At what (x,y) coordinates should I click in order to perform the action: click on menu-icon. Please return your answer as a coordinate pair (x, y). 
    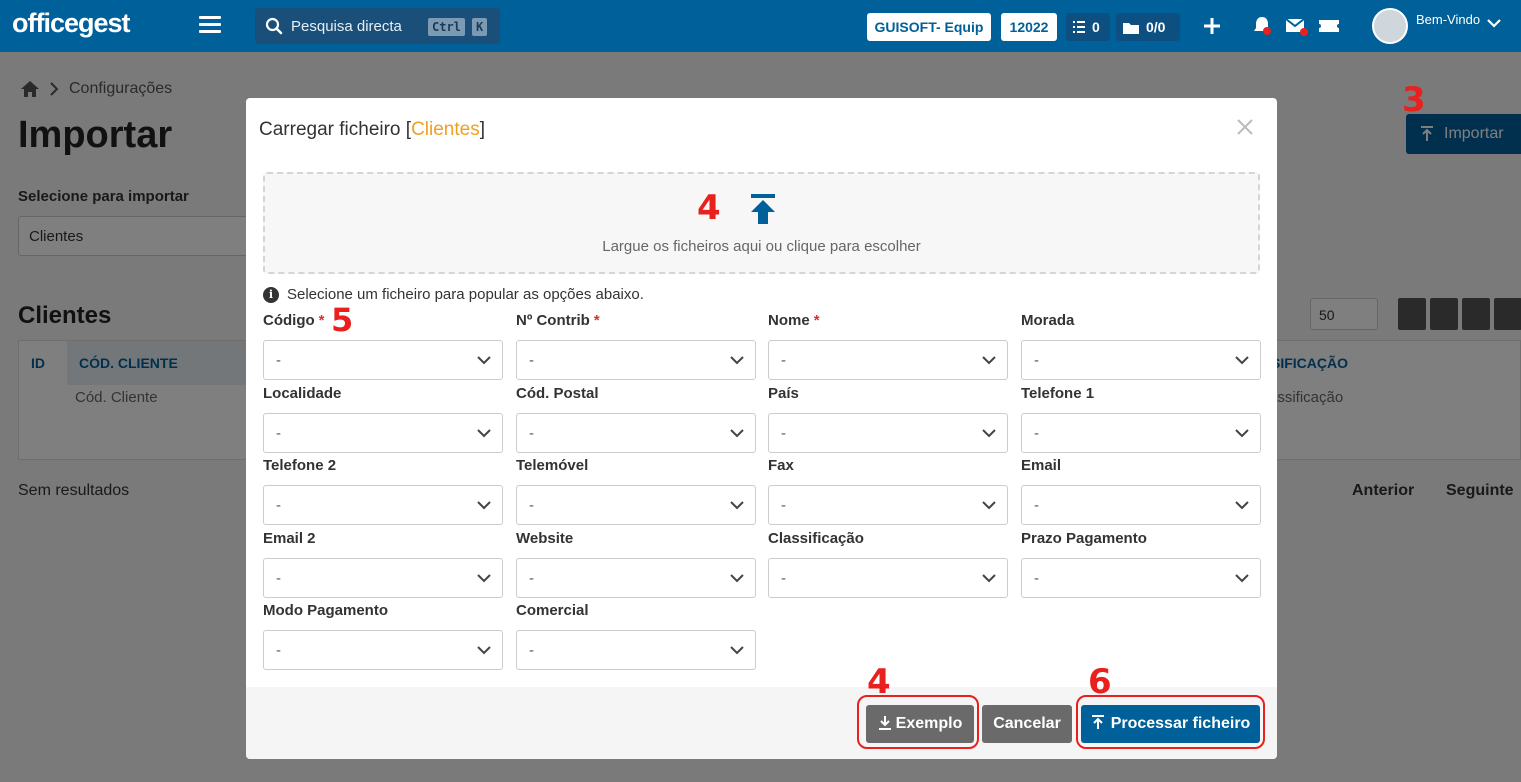
    Looking at the image, I should click on (210, 26).